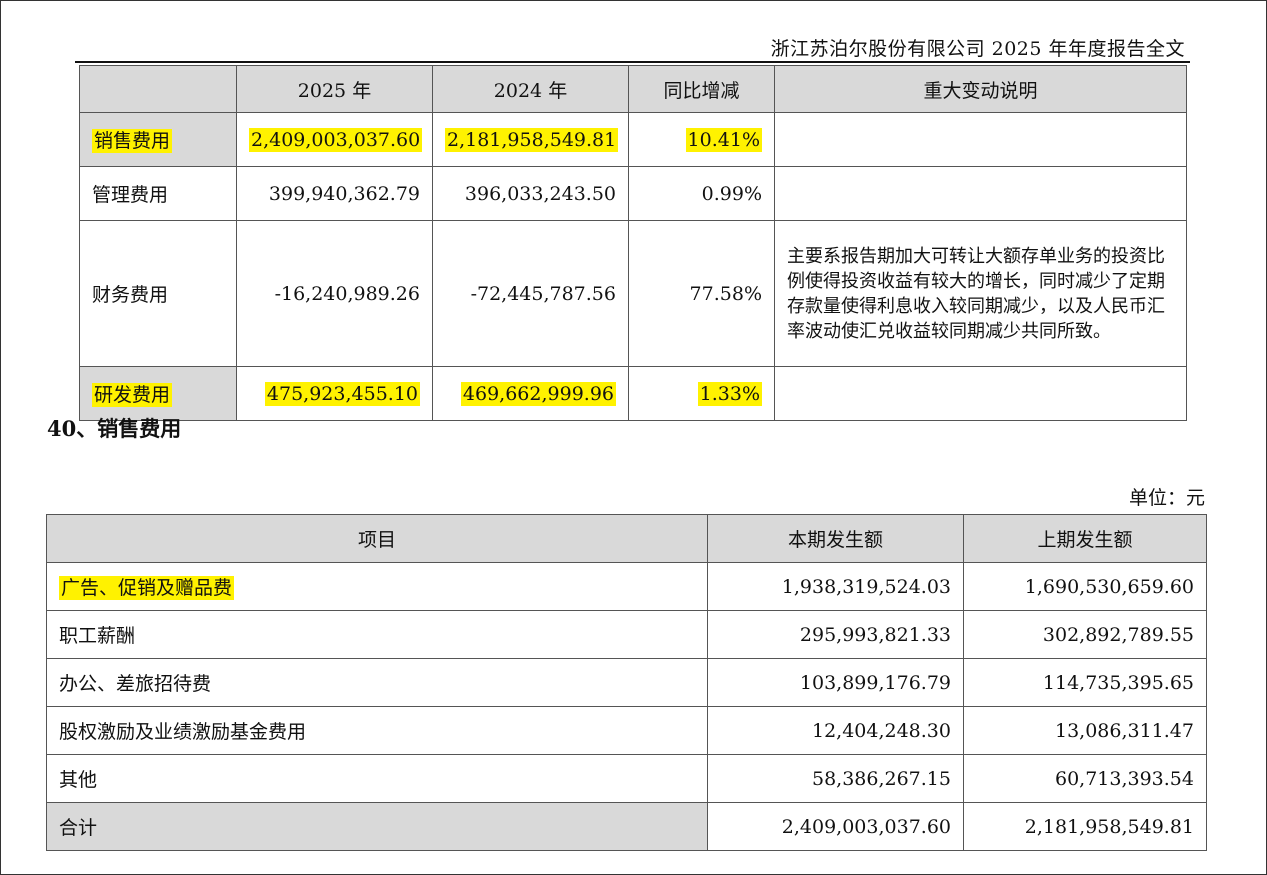 This screenshot has width=1267, height=875. Describe the element at coordinates (980, 89) in the screenshot. I see `header-cell: 重大变动说明` at that location.